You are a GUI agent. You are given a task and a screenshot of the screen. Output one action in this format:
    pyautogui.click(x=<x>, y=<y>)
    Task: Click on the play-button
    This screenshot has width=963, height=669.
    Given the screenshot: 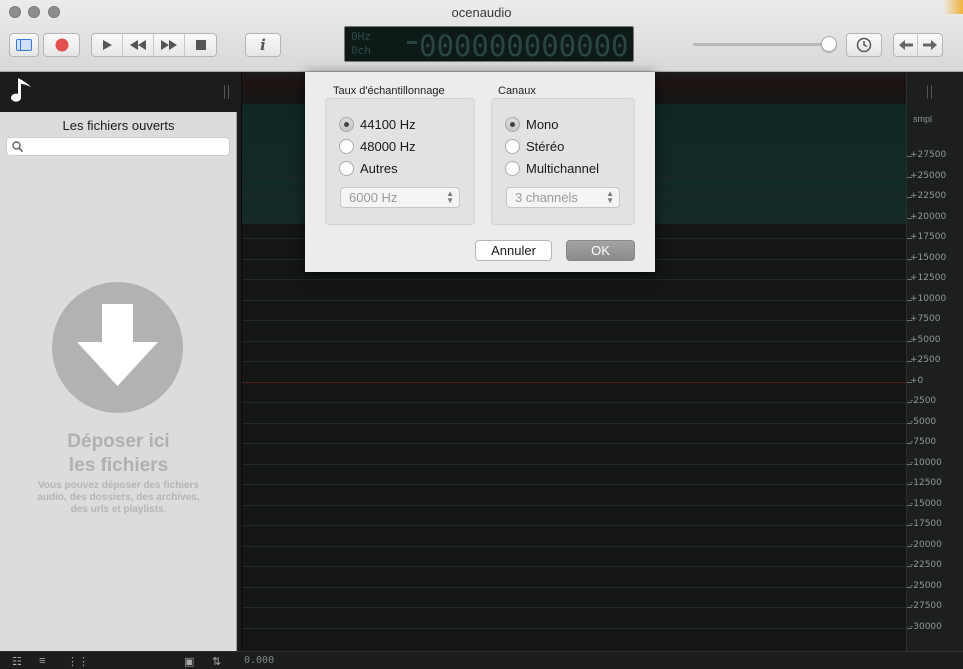 What is the action you would take?
    pyautogui.click(x=107, y=45)
    